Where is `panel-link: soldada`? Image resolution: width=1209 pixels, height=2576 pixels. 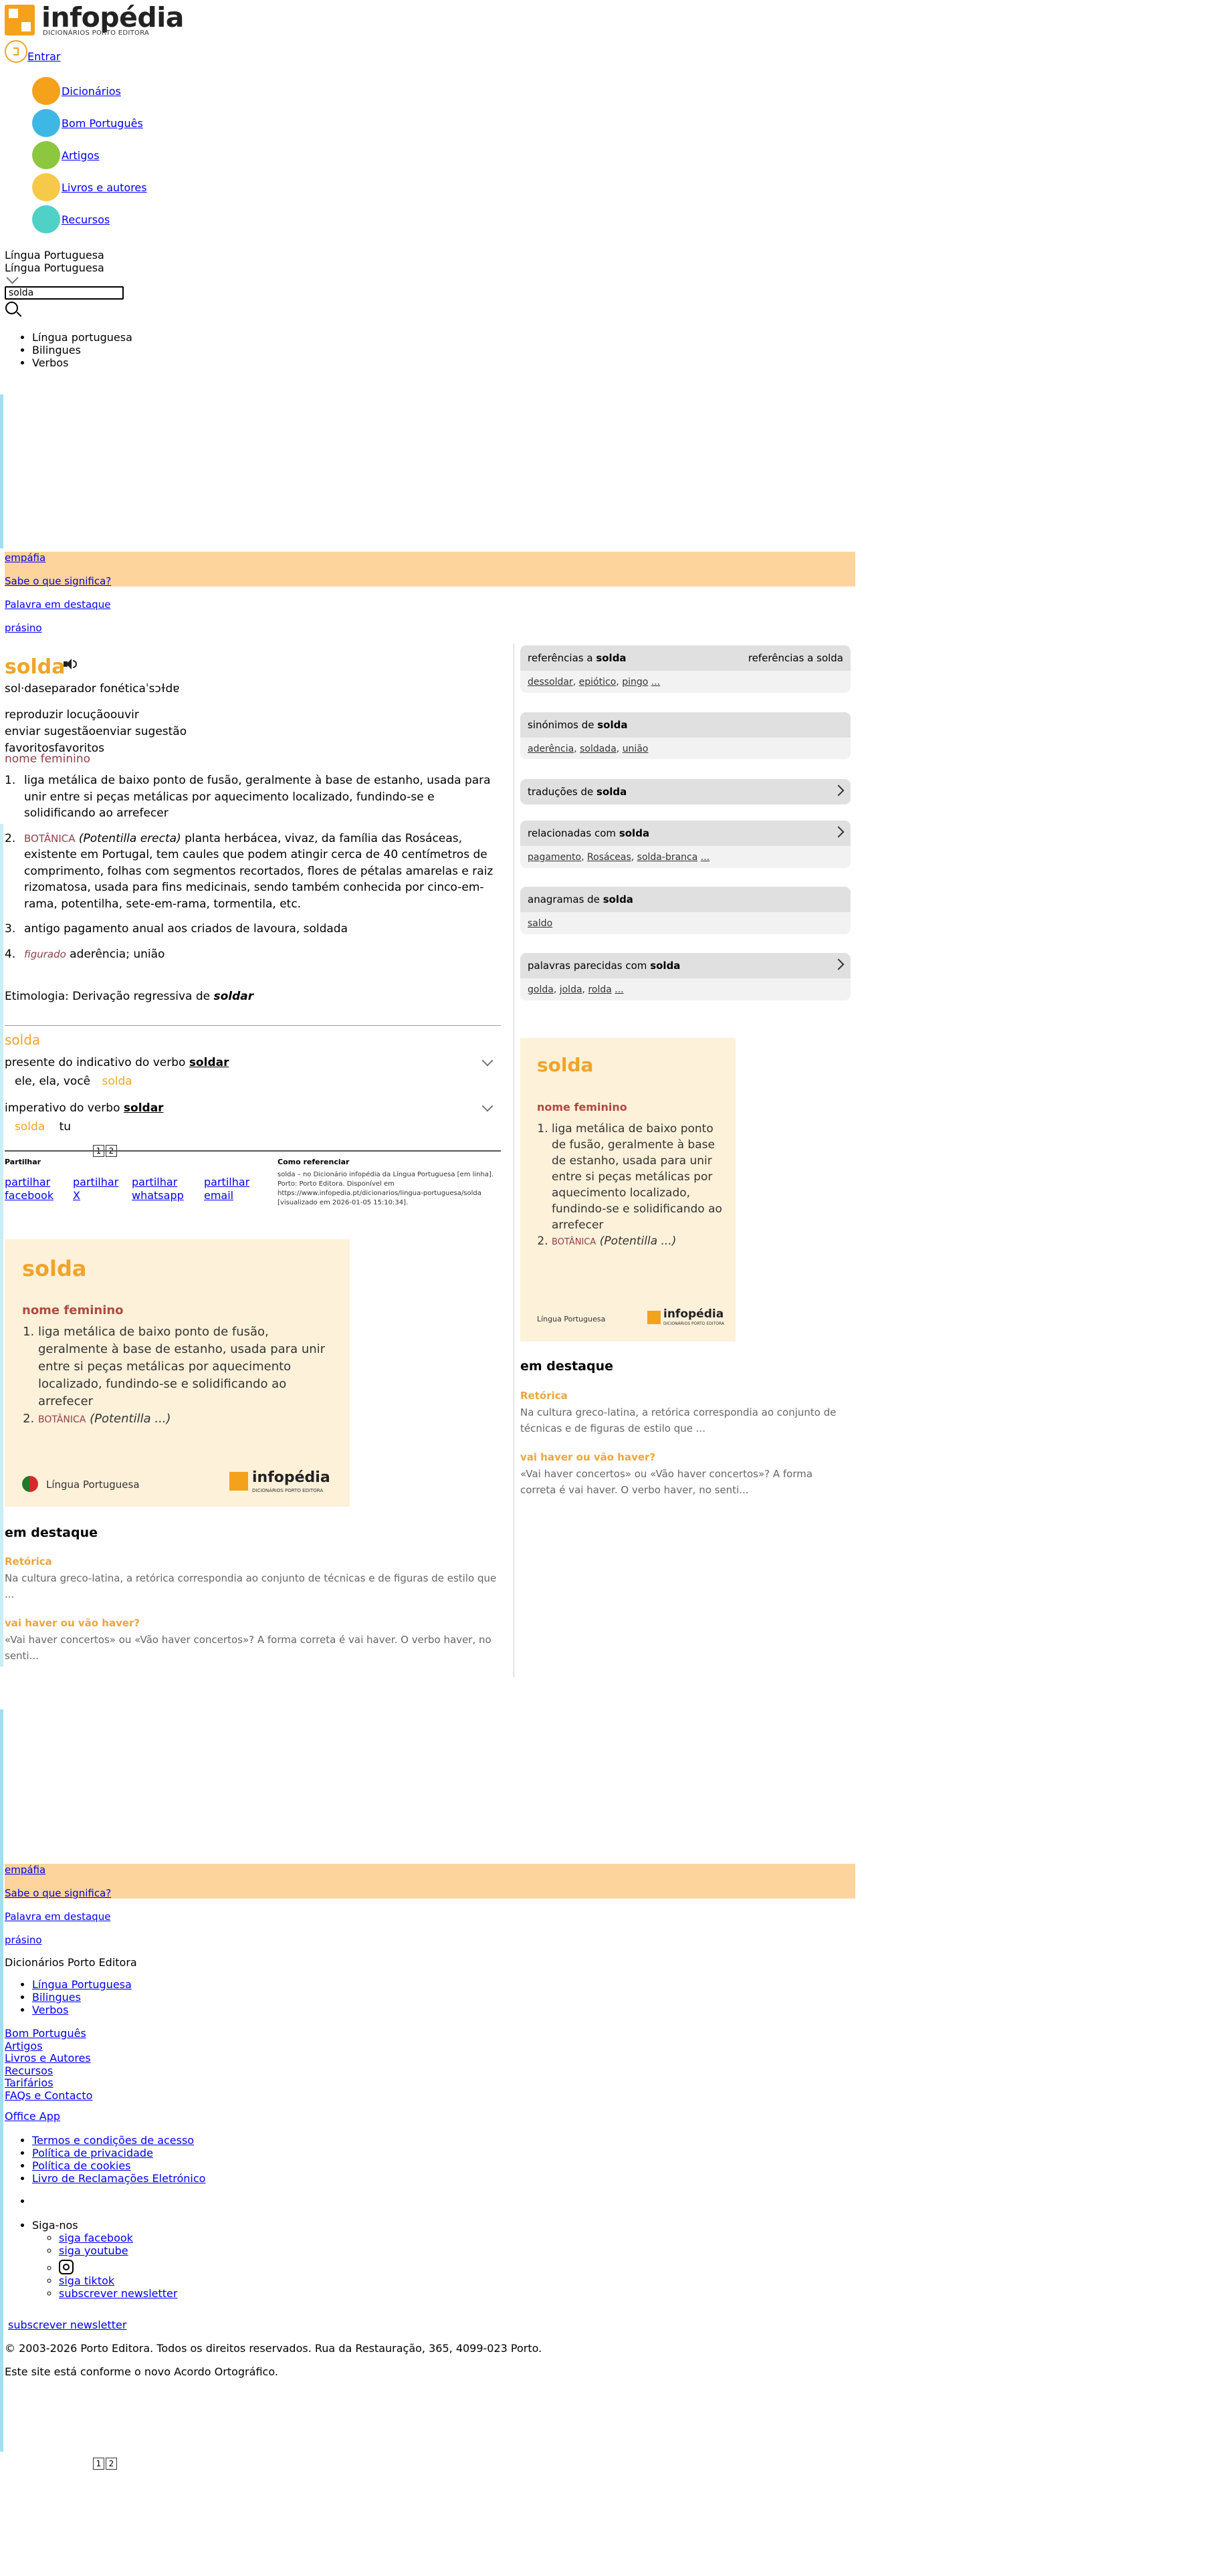
panel-link: soldada is located at coordinates (598, 749).